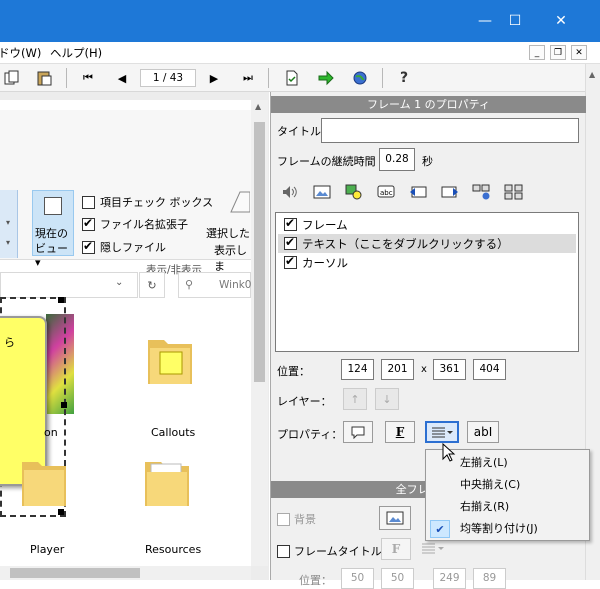  Describe the element at coordinates (293, 371) in the screenshot. I see `position-label: 位置：` at that location.